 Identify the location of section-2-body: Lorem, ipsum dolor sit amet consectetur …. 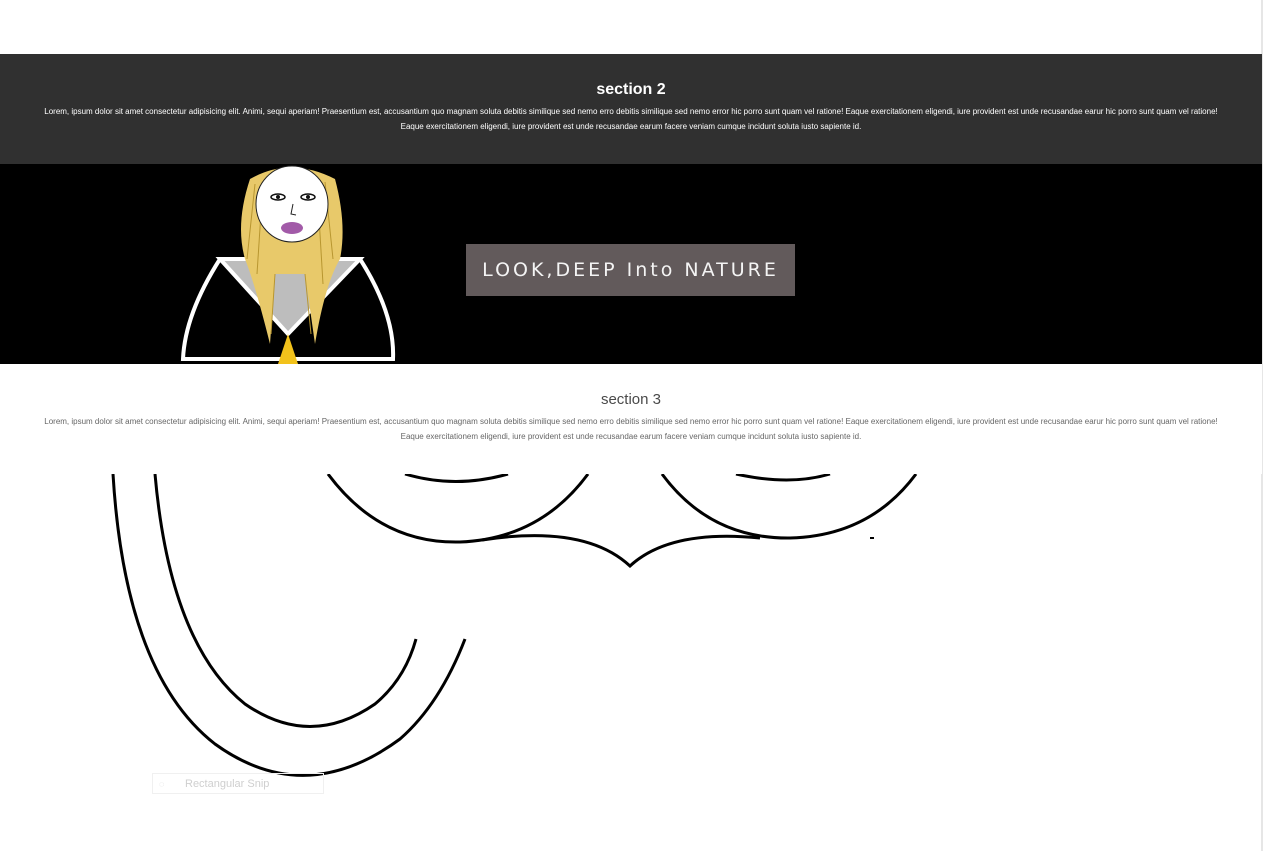
(631, 119).